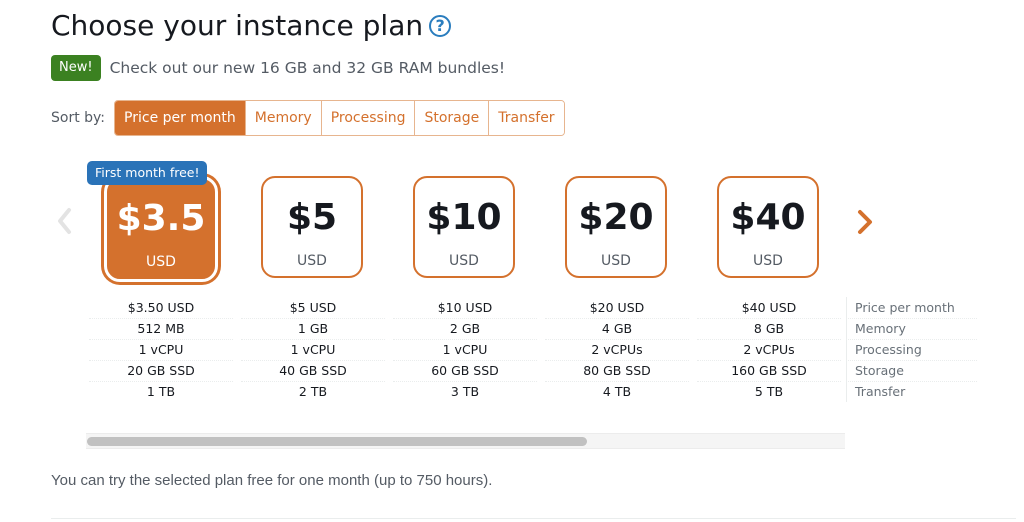  I want to click on question-circle-icon: ?, so click(440, 25).